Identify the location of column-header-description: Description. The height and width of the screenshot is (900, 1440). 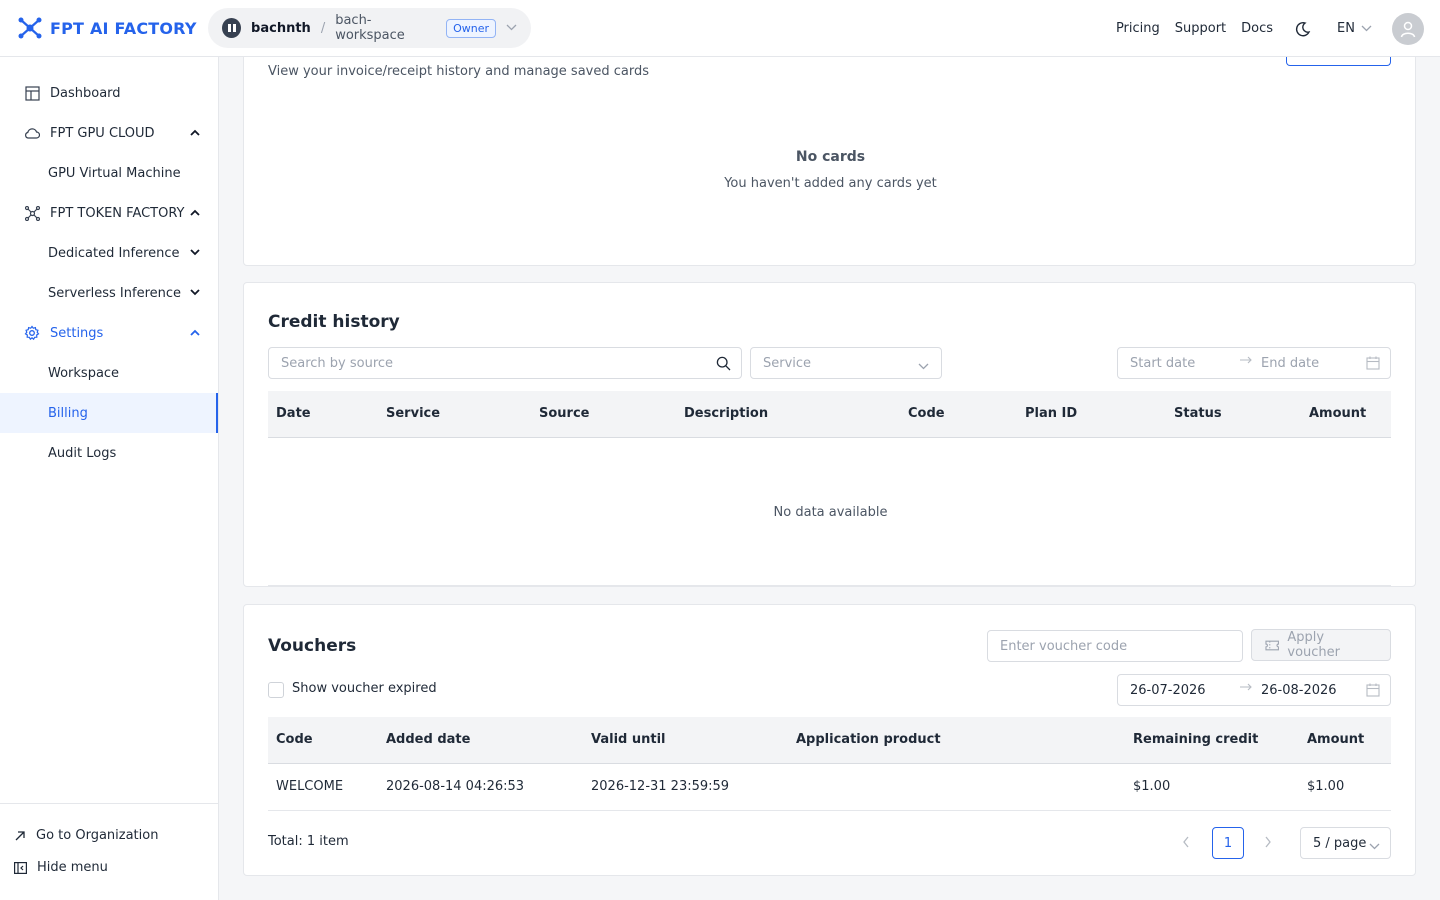
(726, 413).